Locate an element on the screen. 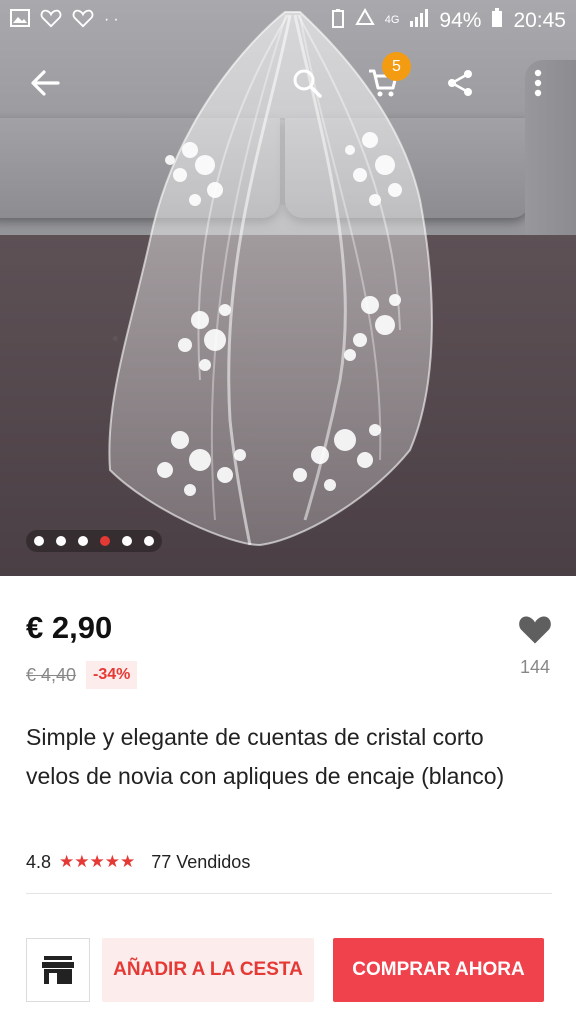 The image size is (576, 1024). back-arrow-icon is located at coordinates (45, 83).